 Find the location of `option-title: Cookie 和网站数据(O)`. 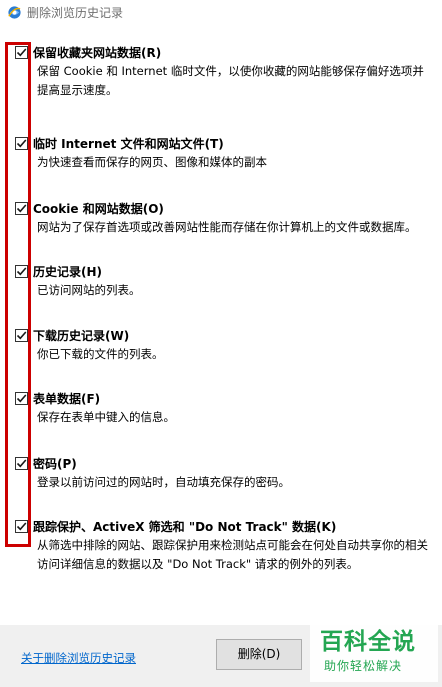

option-title: Cookie 和网站数据(O) is located at coordinates (98, 209).